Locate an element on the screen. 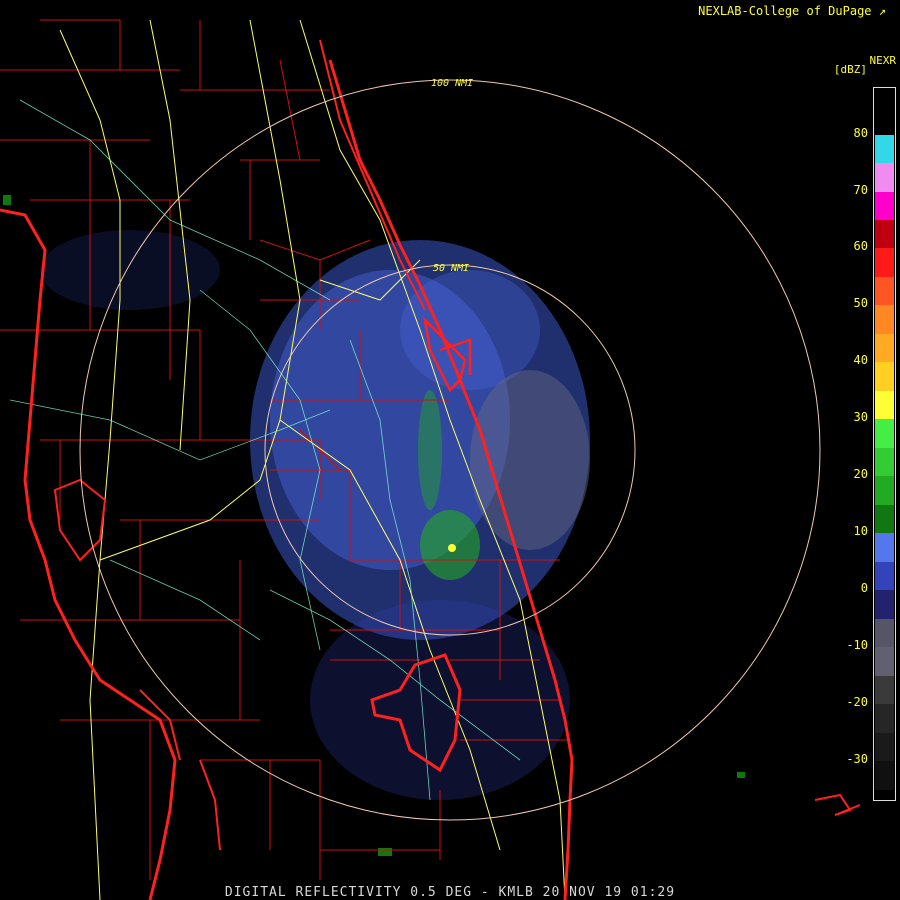 Image resolution: width=900 pixels, height=900 pixels. colorbar-tick-label: 80 is located at coordinates (860, 132).